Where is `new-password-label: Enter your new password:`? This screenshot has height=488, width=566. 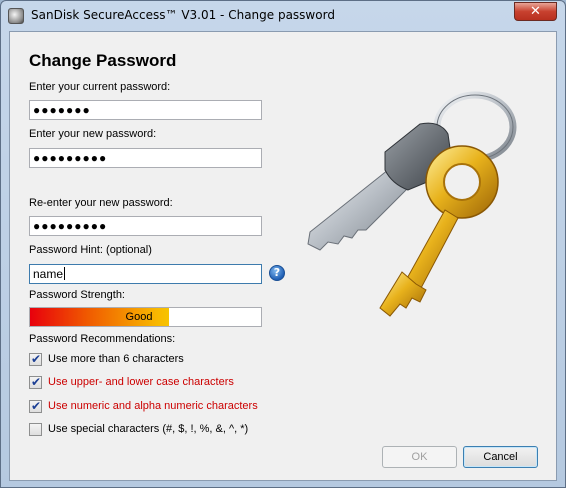
new-password-label: Enter your new password: is located at coordinates (93, 134).